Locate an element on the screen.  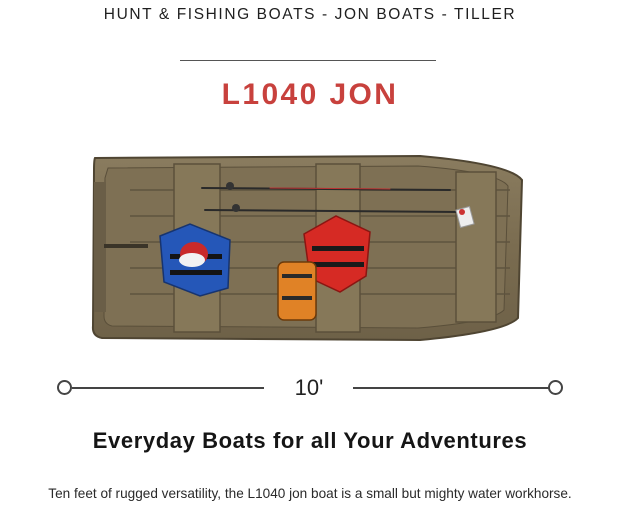
scale-start-marker is located at coordinates (64, 387).